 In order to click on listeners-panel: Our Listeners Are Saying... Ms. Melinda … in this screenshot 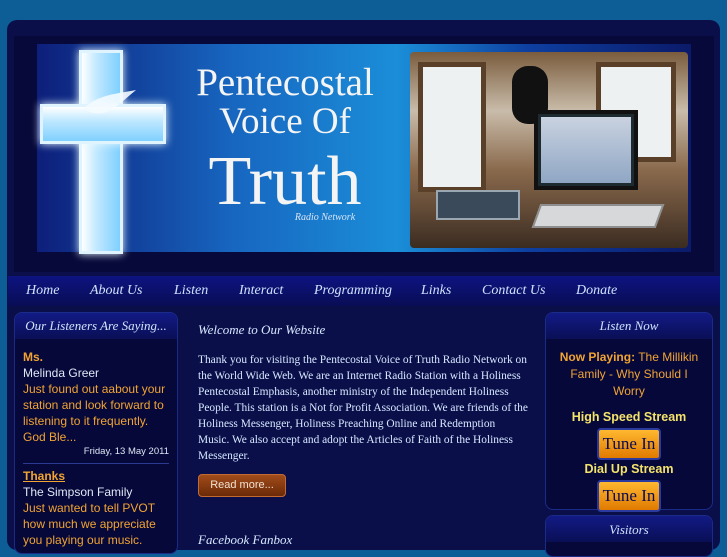, I will do `click(96, 433)`.